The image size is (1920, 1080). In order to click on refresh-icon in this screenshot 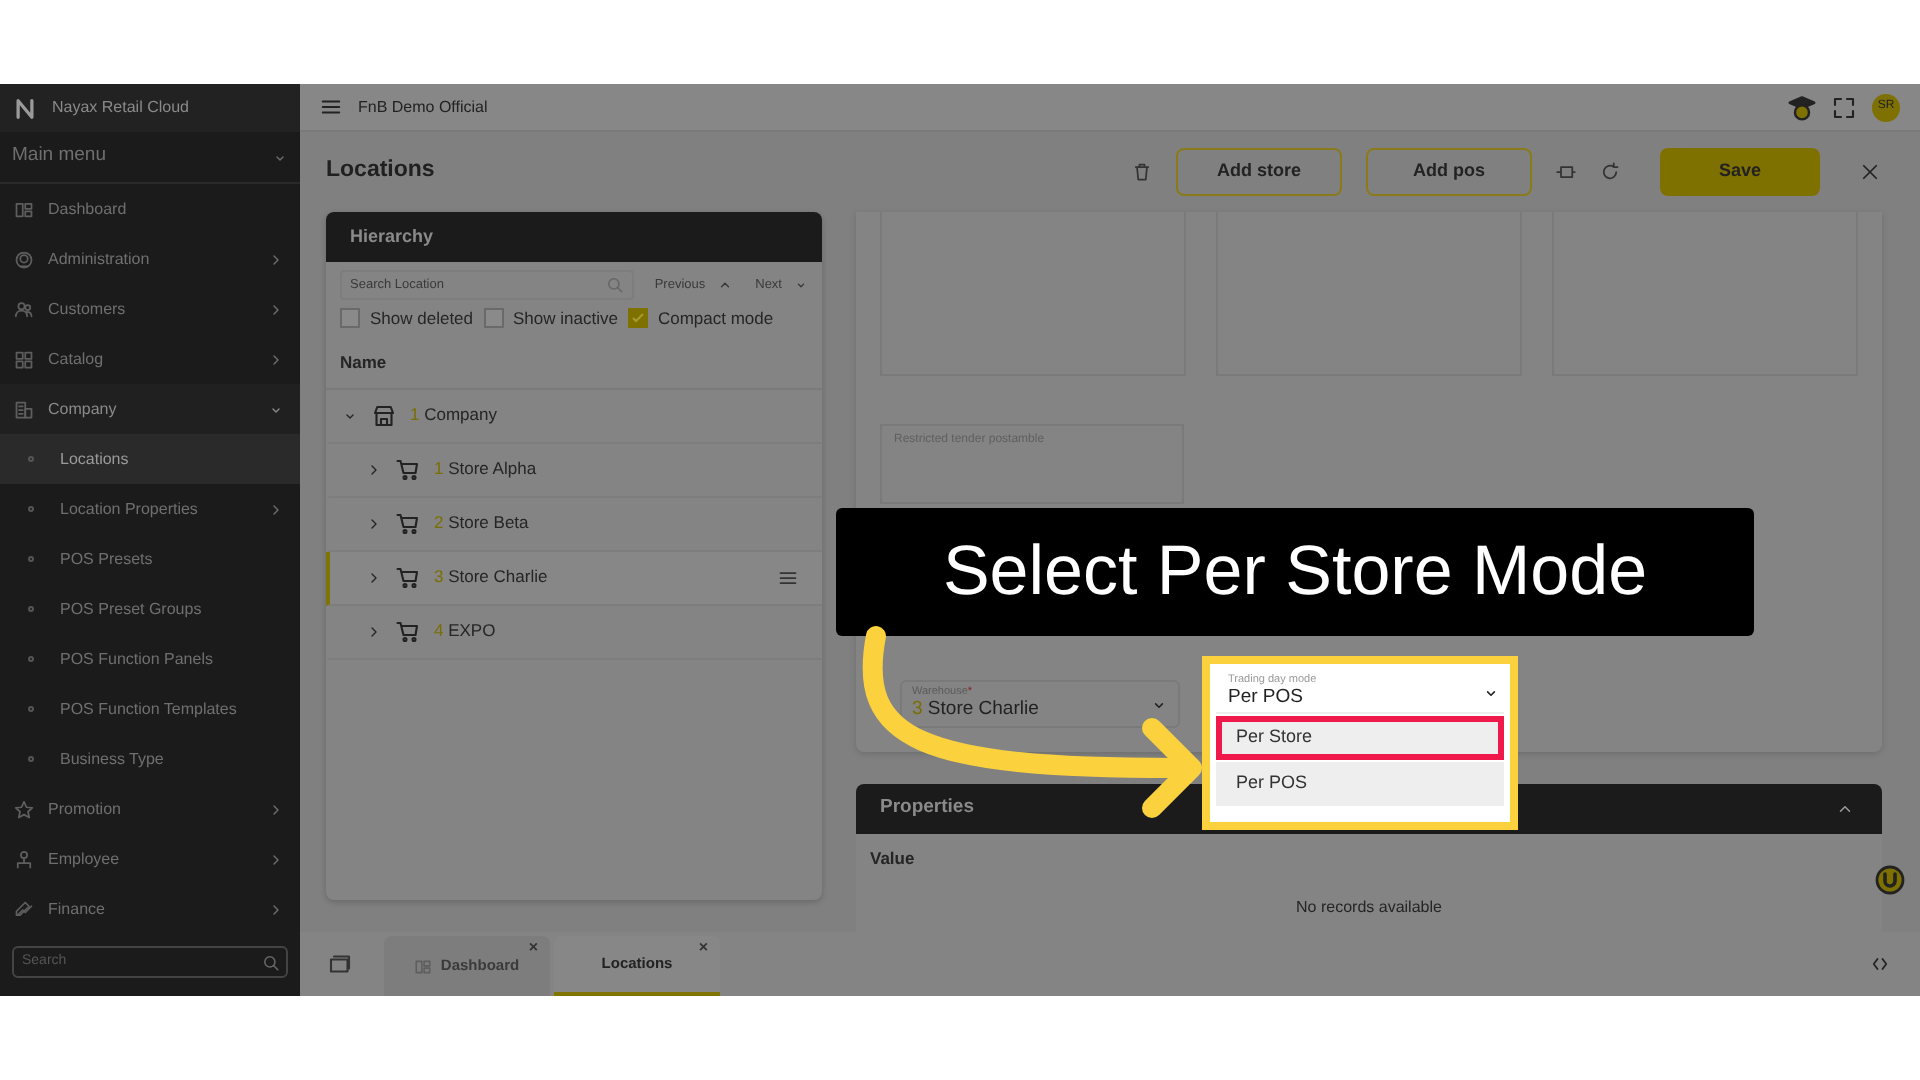, I will do `click(1610, 172)`.